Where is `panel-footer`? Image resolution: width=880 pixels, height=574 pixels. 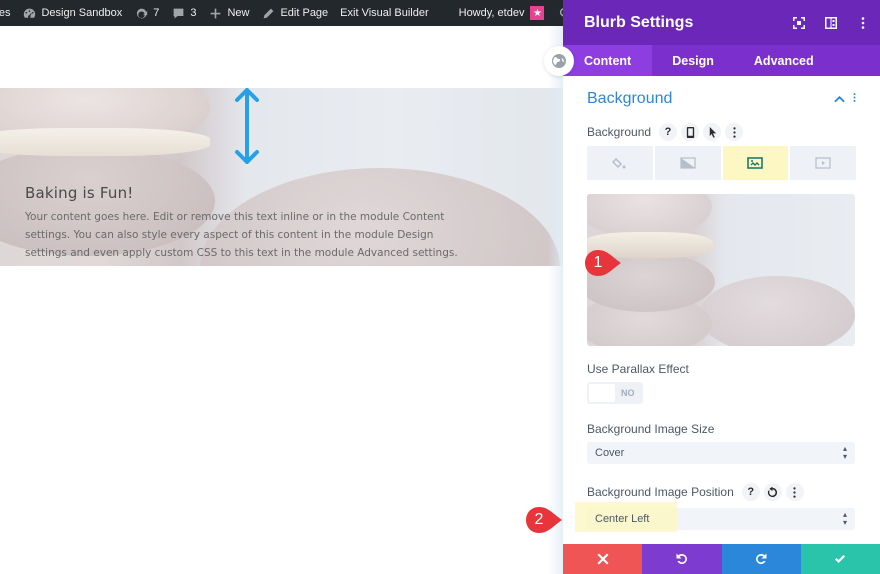 panel-footer is located at coordinates (721, 559).